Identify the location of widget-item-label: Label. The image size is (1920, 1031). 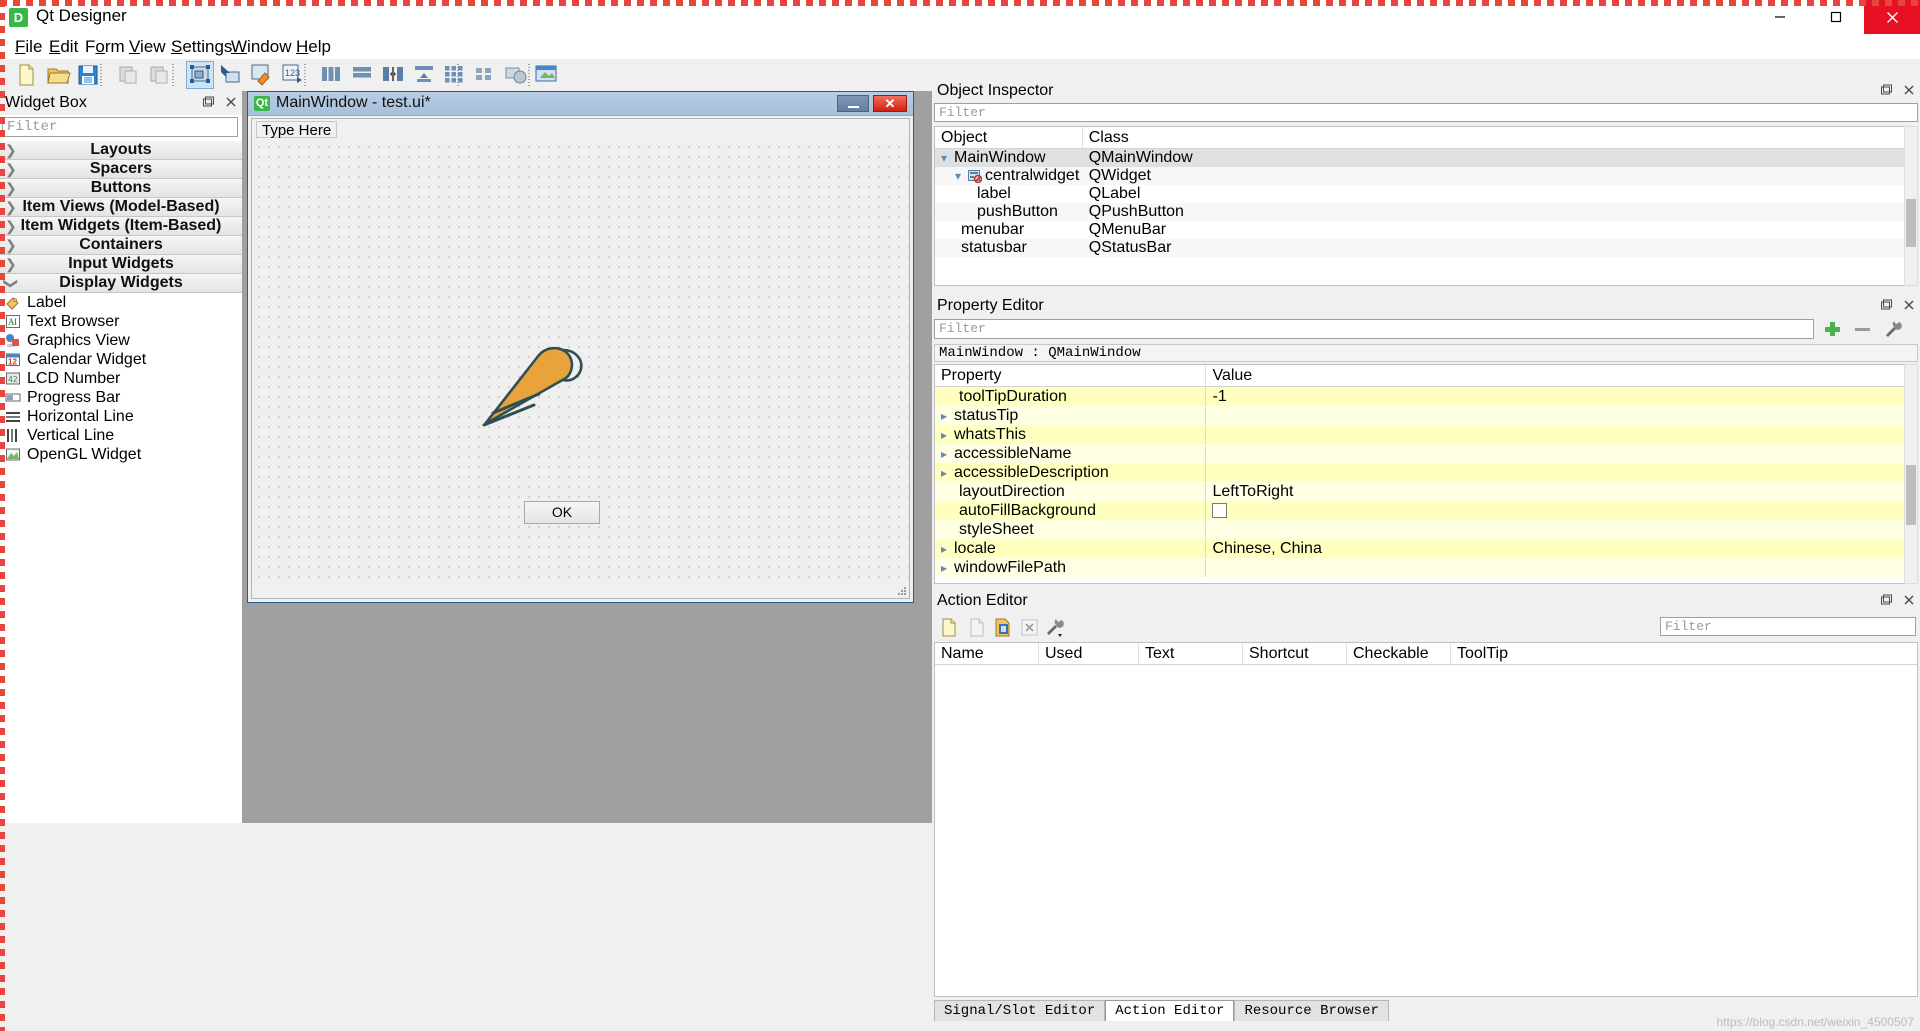
(121, 302).